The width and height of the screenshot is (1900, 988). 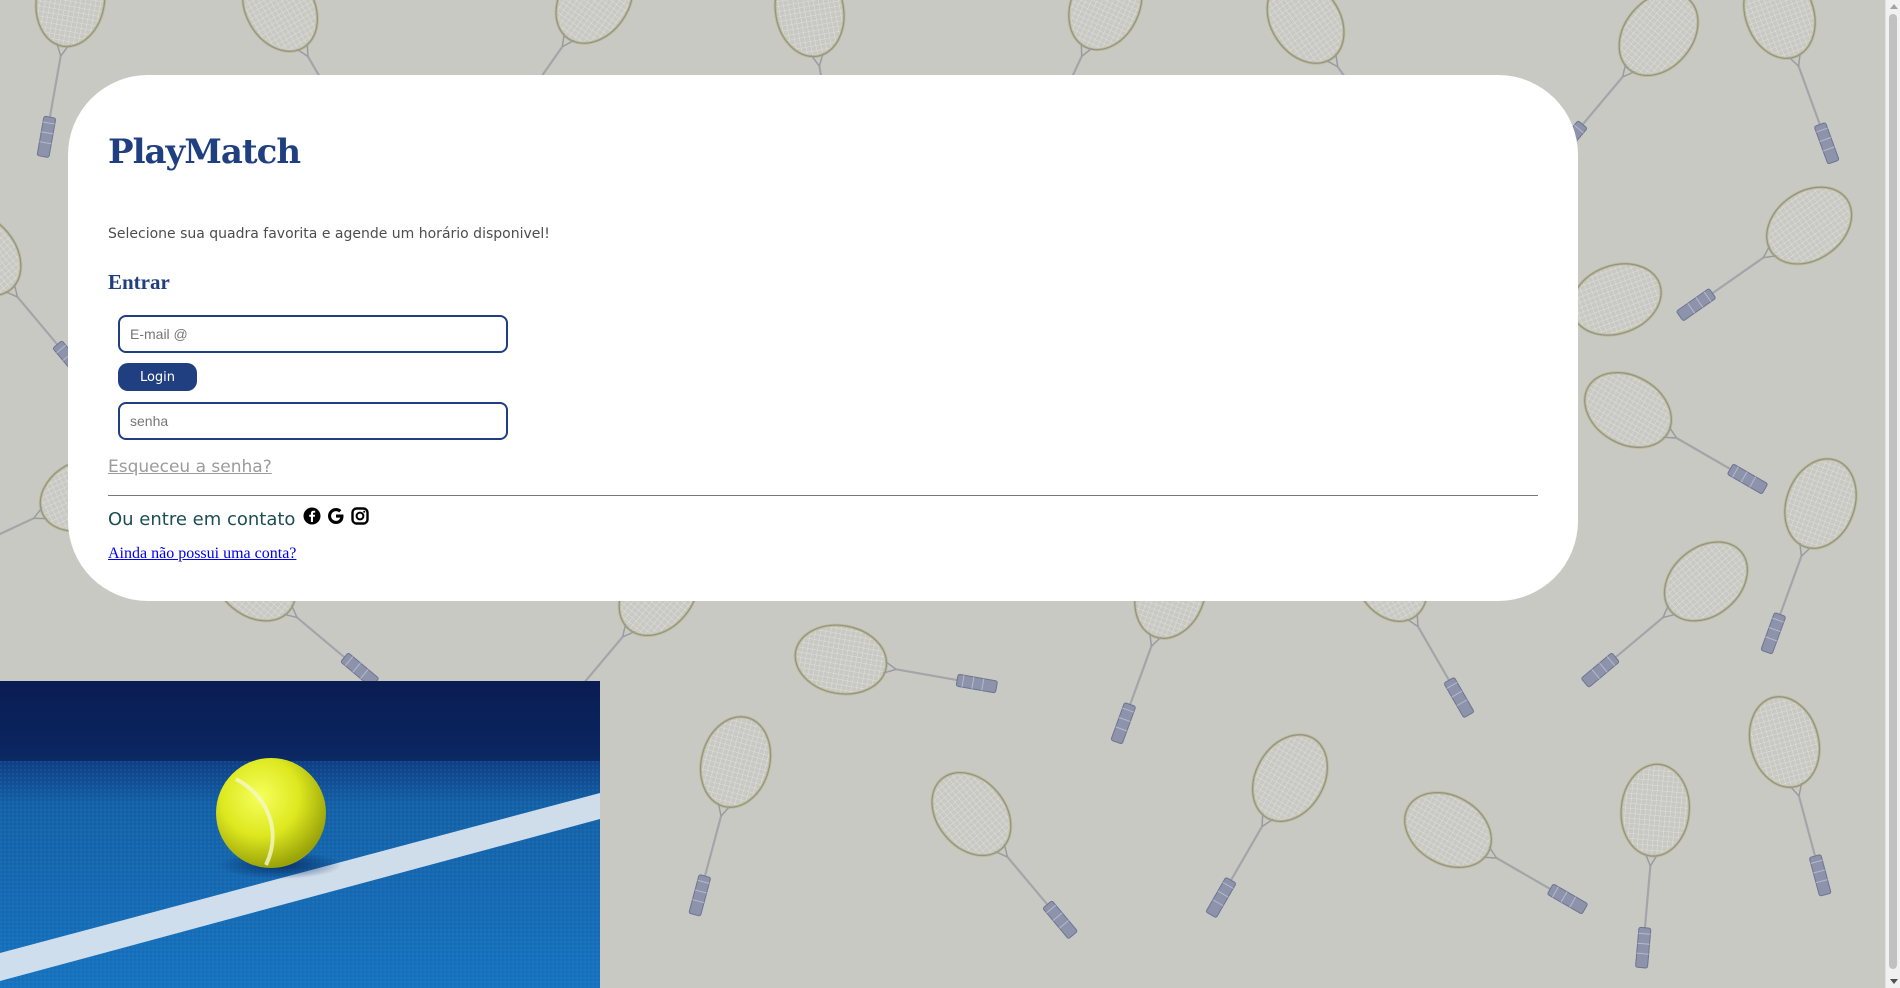 What do you see at coordinates (1894, 981) in the screenshot?
I see `scroll-down-arrow-icon` at bounding box center [1894, 981].